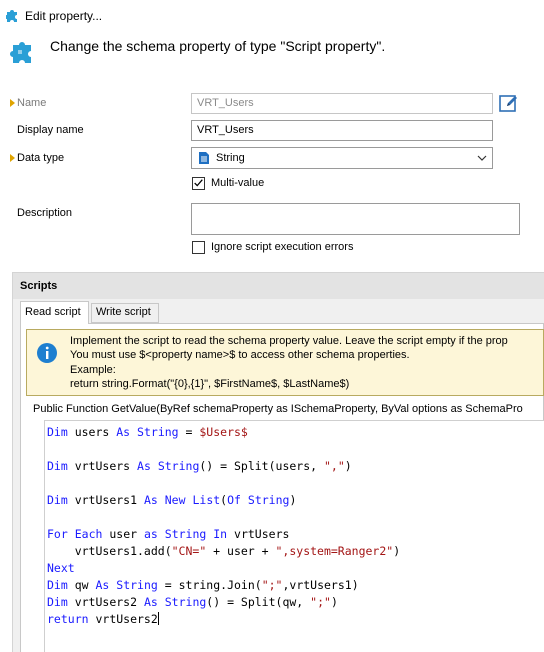  Describe the element at coordinates (93, 370) in the screenshot. I see `info-text-line: Example:` at that location.